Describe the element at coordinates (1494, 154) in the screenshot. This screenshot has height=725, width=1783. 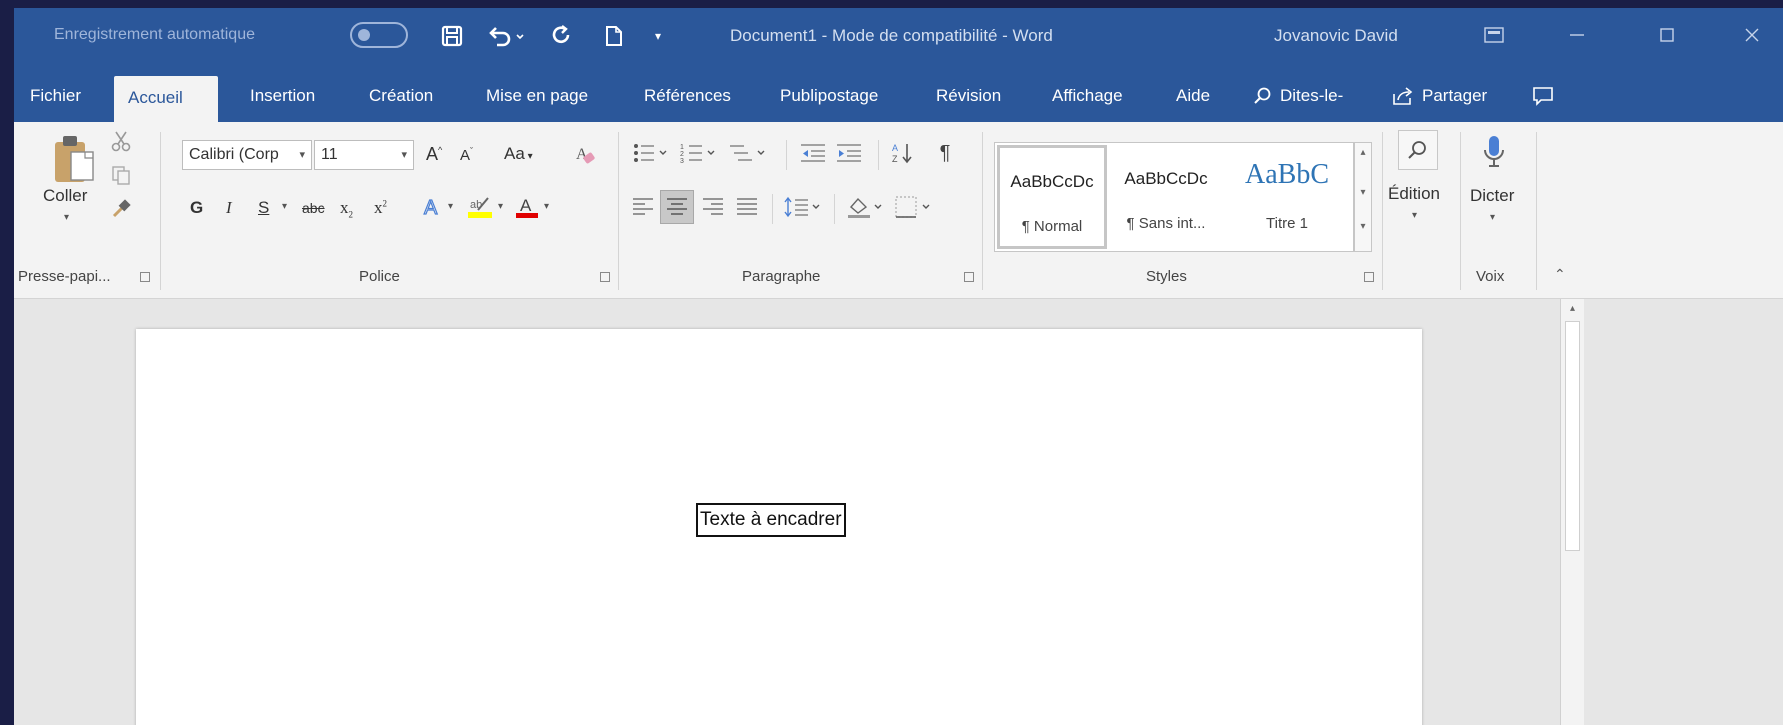
I see `microphone-icon` at that location.